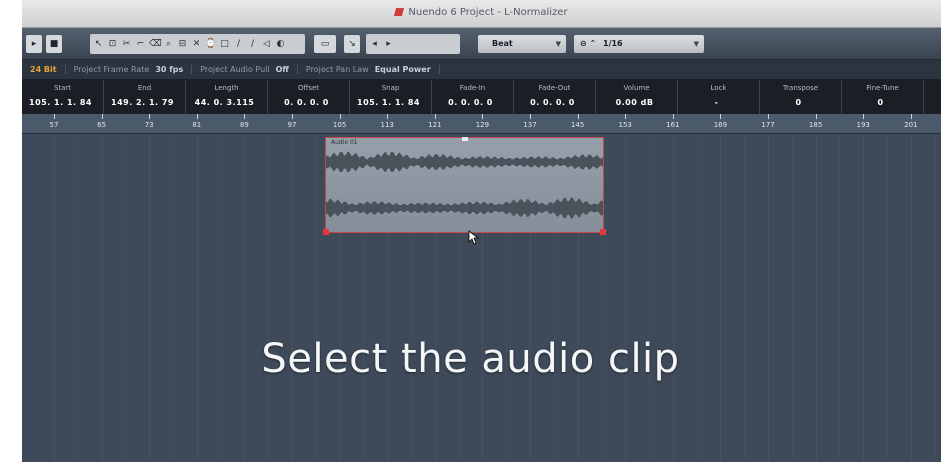 The image size is (941, 462). I want to click on play-icon: ▸, so click(34, 44).